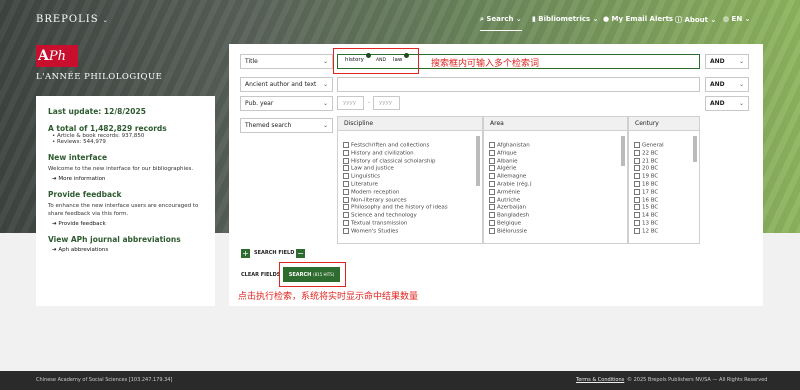 This screenshot has height=390, width=800. Describe the element at coordinates (410, 193) in the screenshot. I see `checkbox-discipline: Modern reception` at that location.